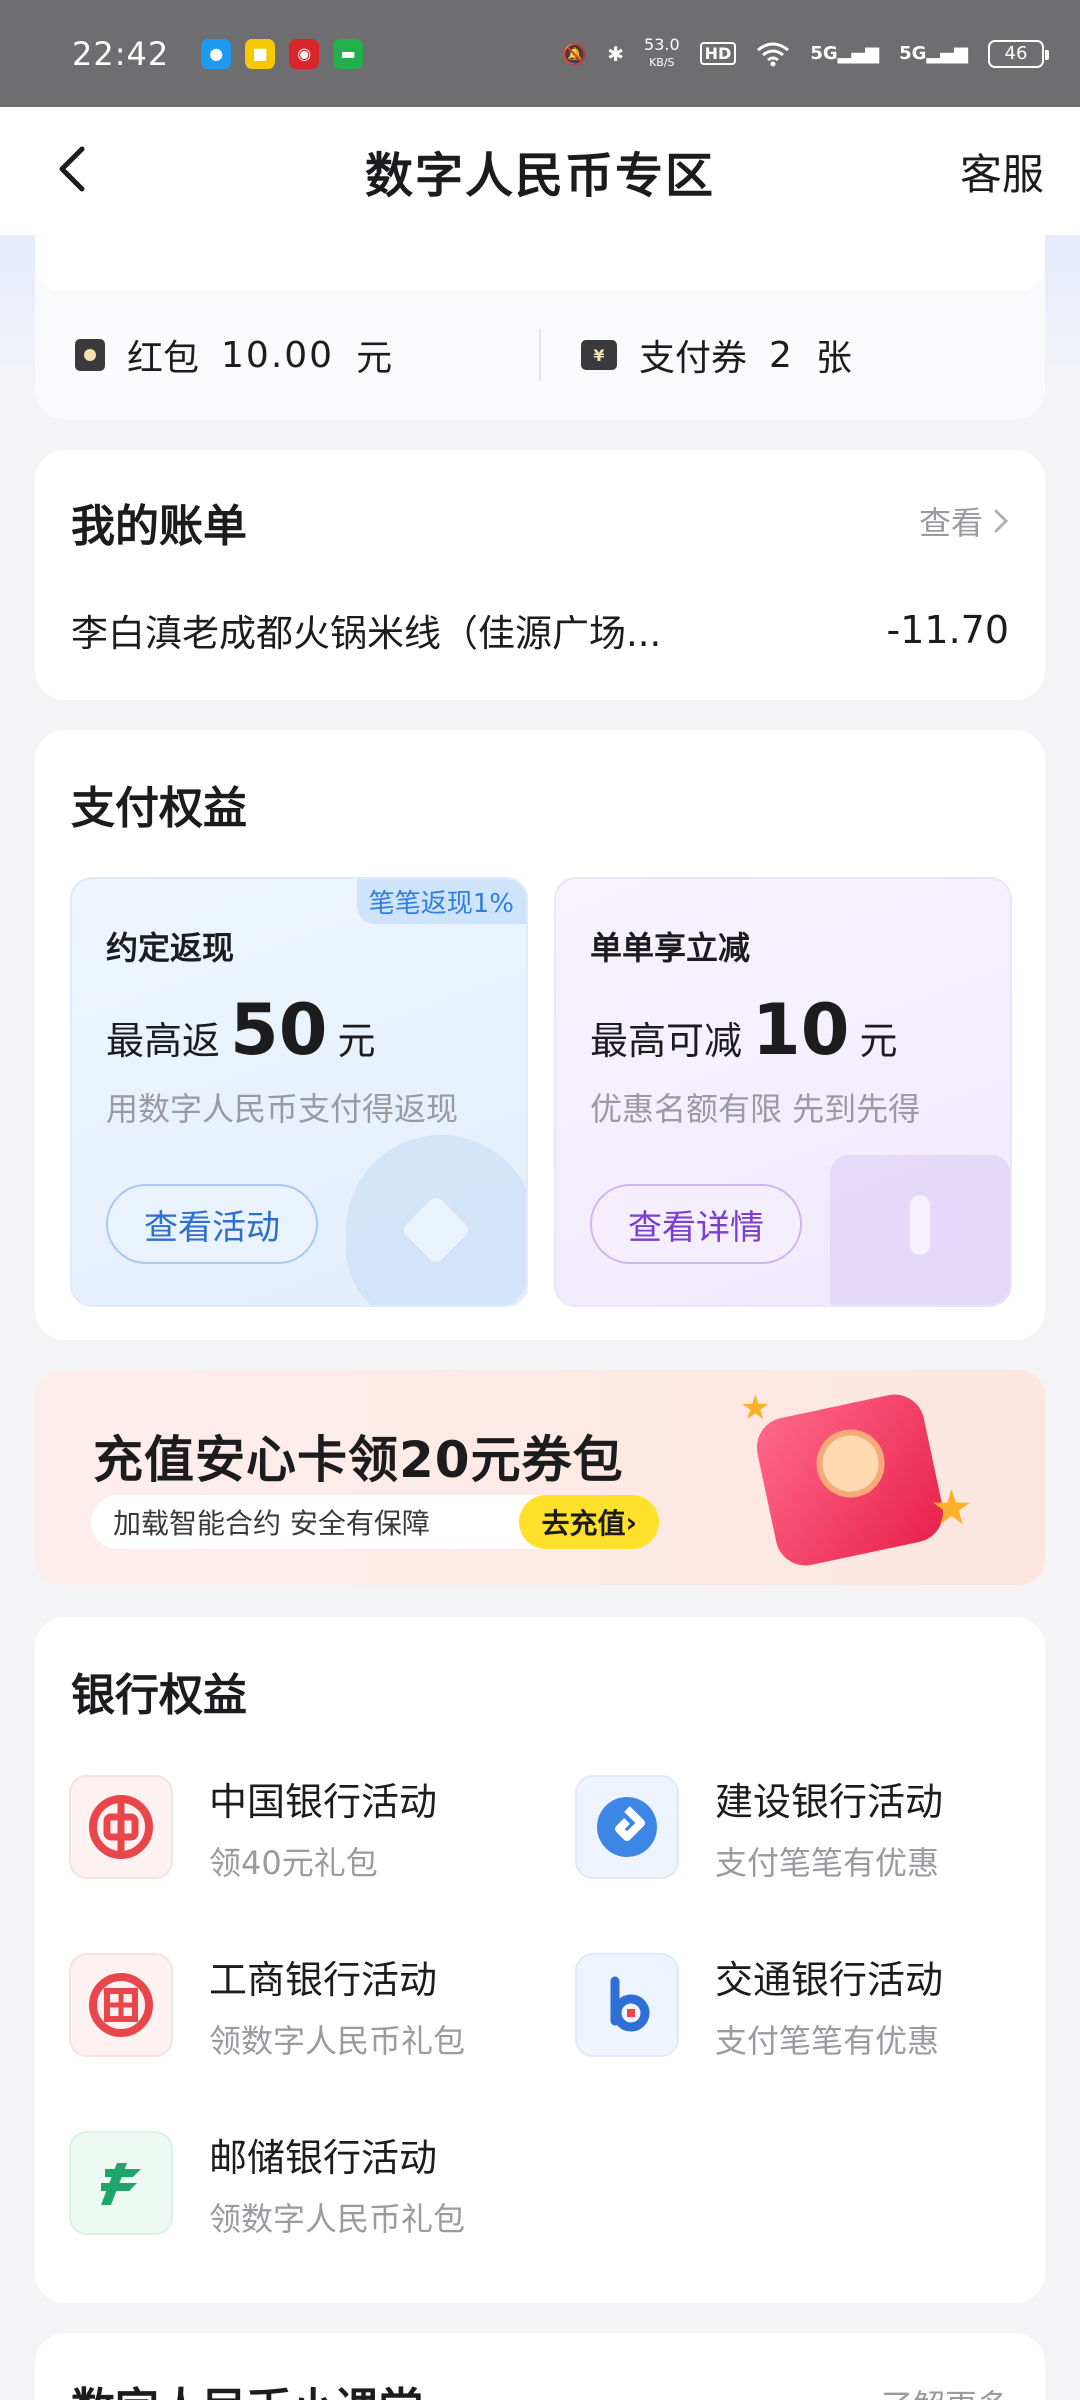  I want to click on bank-text: 工商银行活动 领数字人民币礼包, so click(337, 2005).